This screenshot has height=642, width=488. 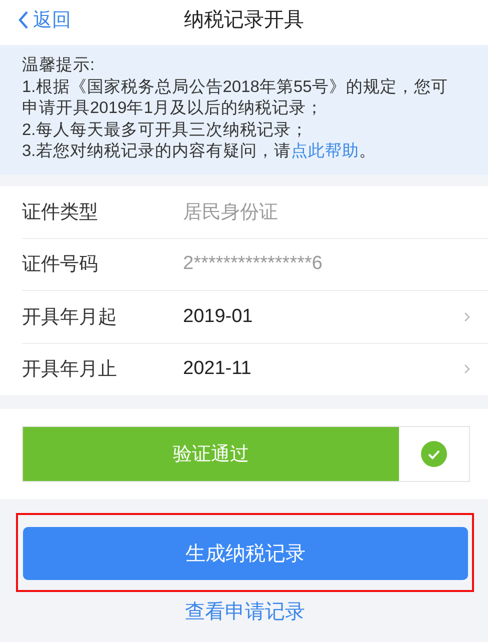 I want to click on notice-title: 温馨提示:, so click(x=59, y=65).